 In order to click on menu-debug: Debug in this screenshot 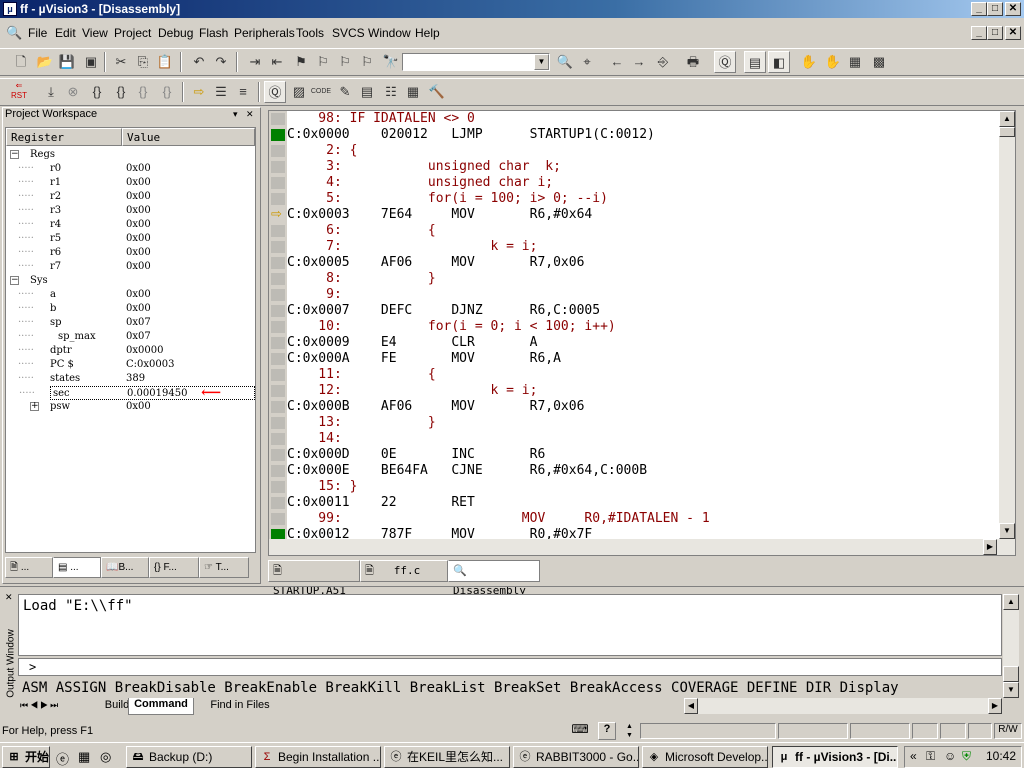, I will do `click(175, 33)`.